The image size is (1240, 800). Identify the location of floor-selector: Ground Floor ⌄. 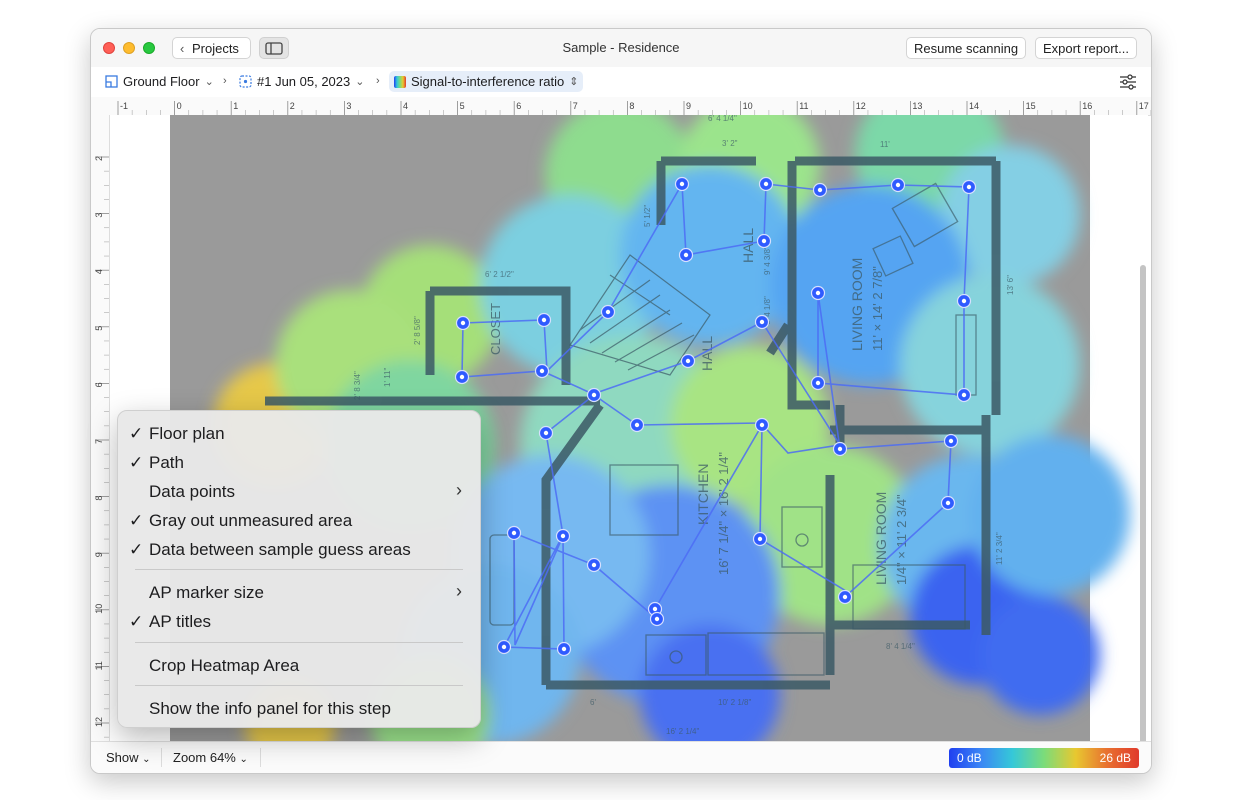
(159, 81).